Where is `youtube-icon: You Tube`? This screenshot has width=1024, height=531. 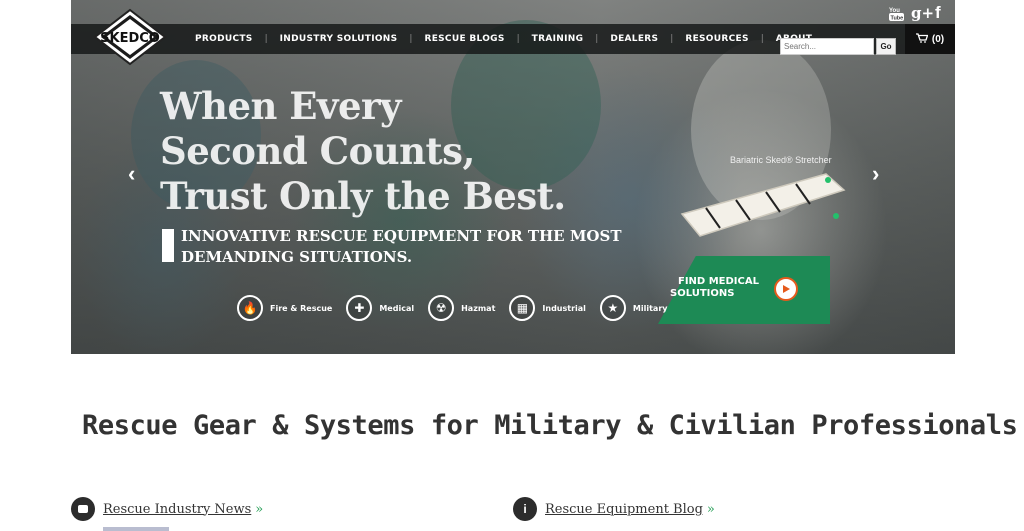
youtube-icon: You Tube is located at coordinates (897, 13).